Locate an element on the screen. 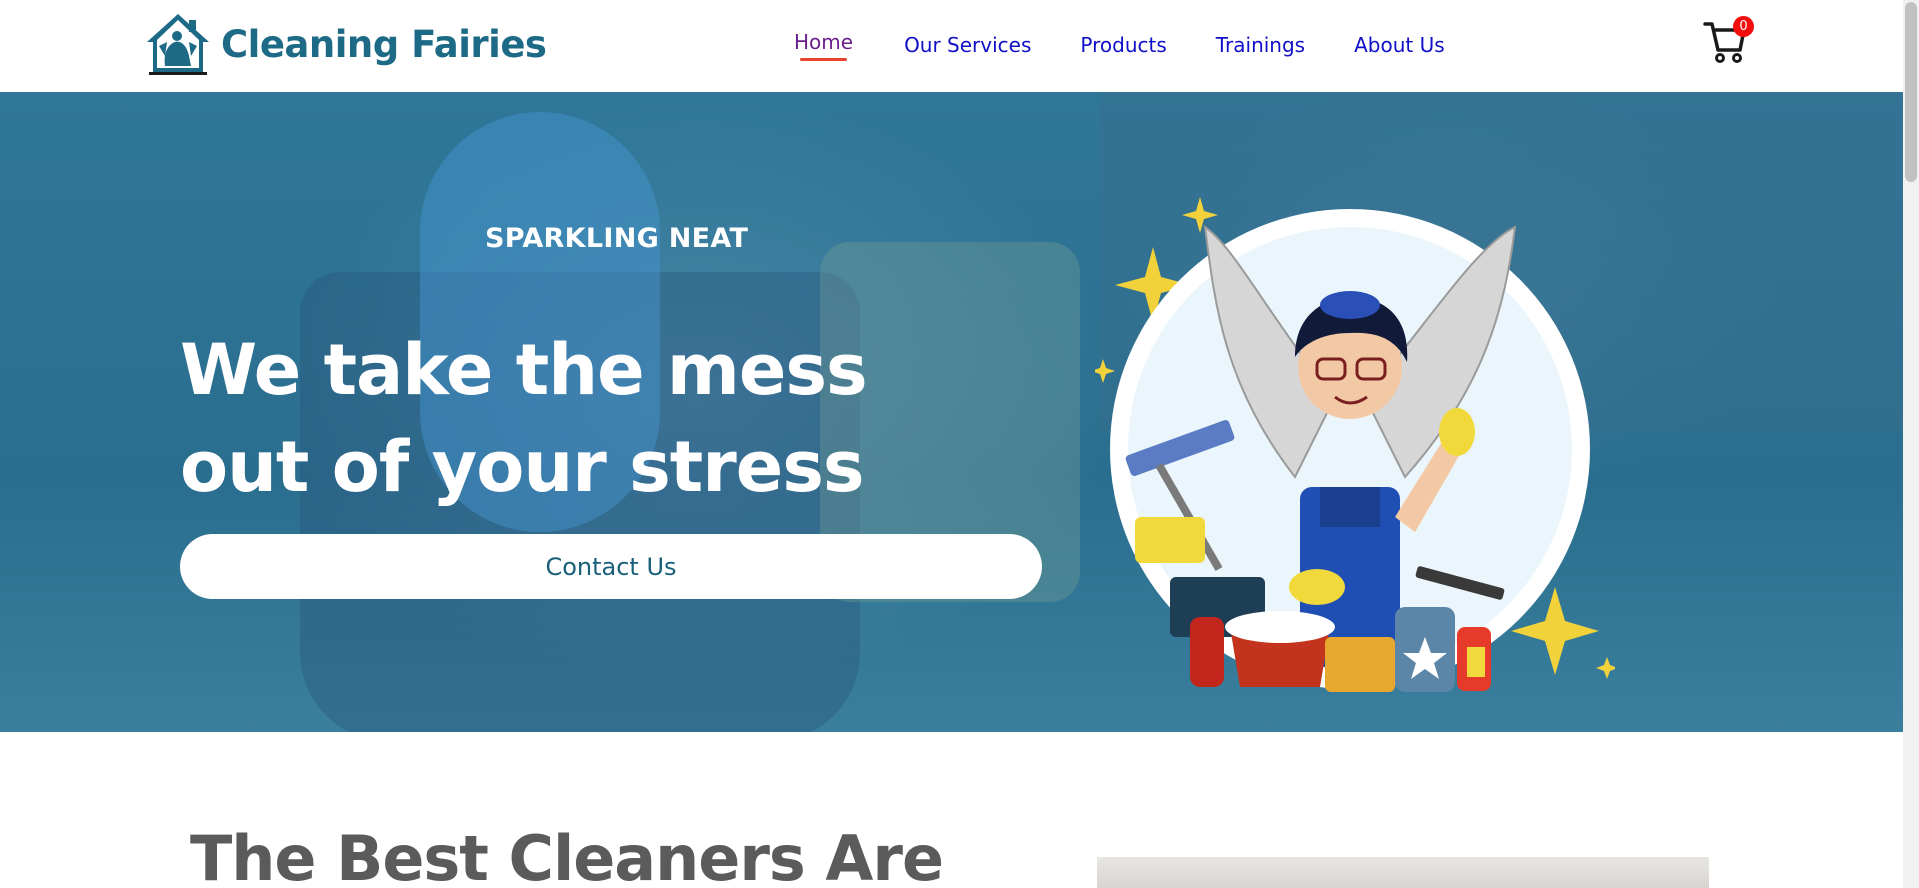 Image resolution: width=1919 pixels, height=888 pixels. section-title: The Best Cleaners Are is located at coordinates (567, 855).